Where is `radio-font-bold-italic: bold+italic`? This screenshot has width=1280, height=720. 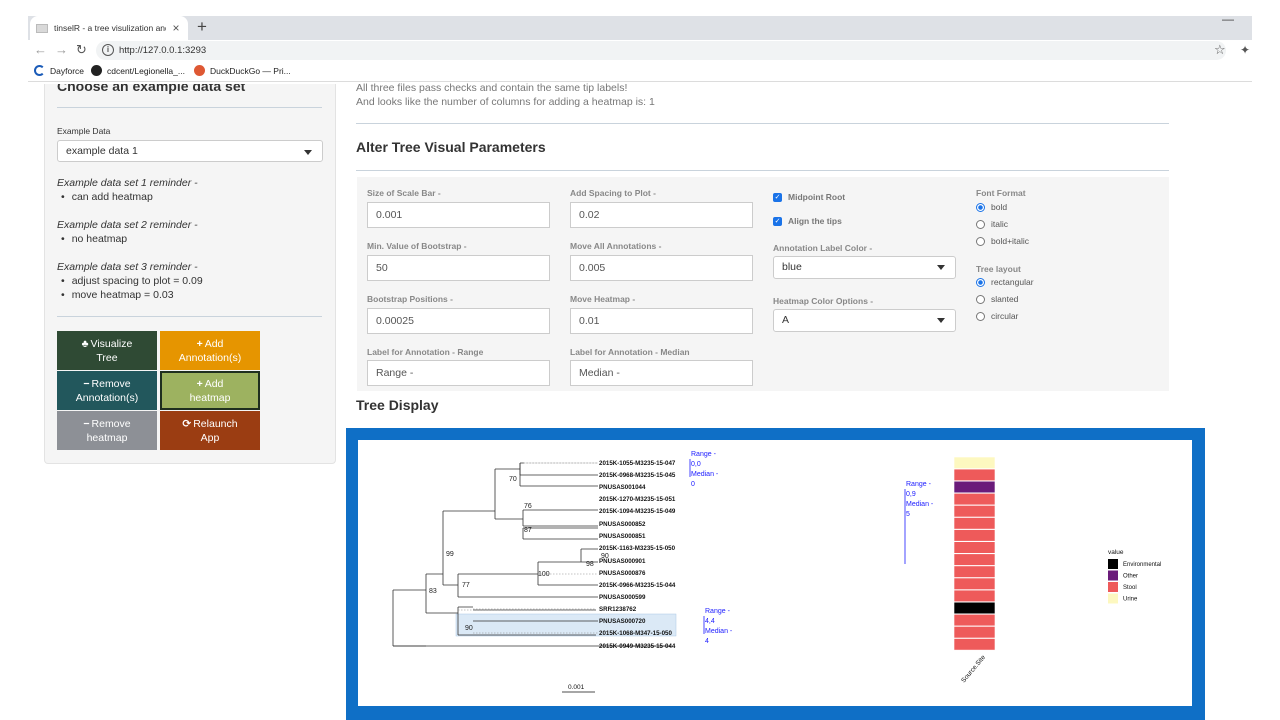 radio-font-bold-italic: bold+italic is located at coordinates (1002, 241).